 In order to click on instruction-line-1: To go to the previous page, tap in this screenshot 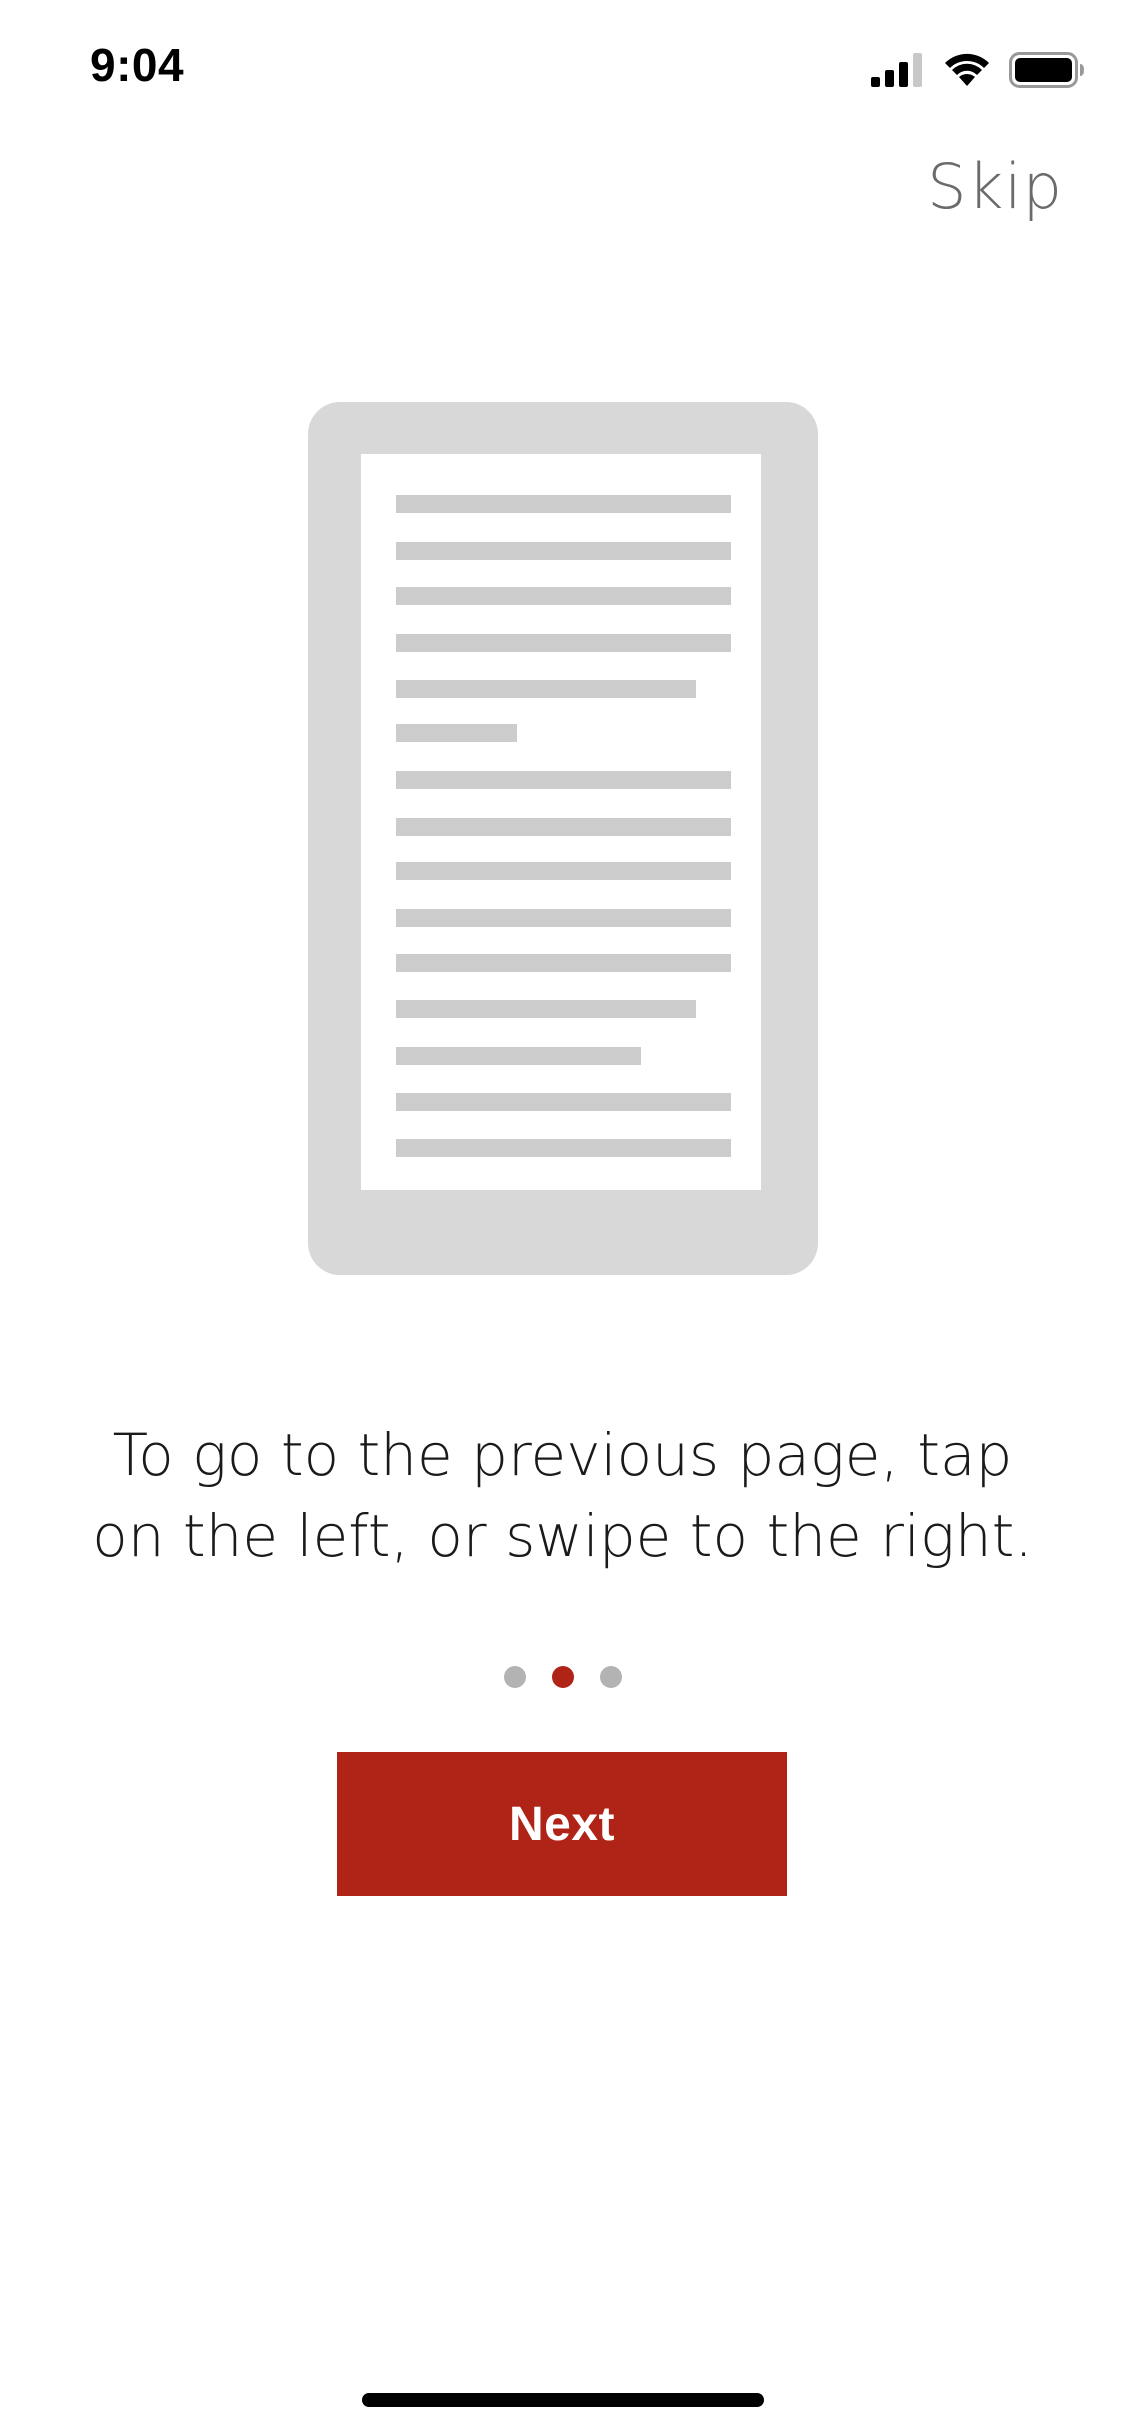, I will do `click(562, 1455)`.